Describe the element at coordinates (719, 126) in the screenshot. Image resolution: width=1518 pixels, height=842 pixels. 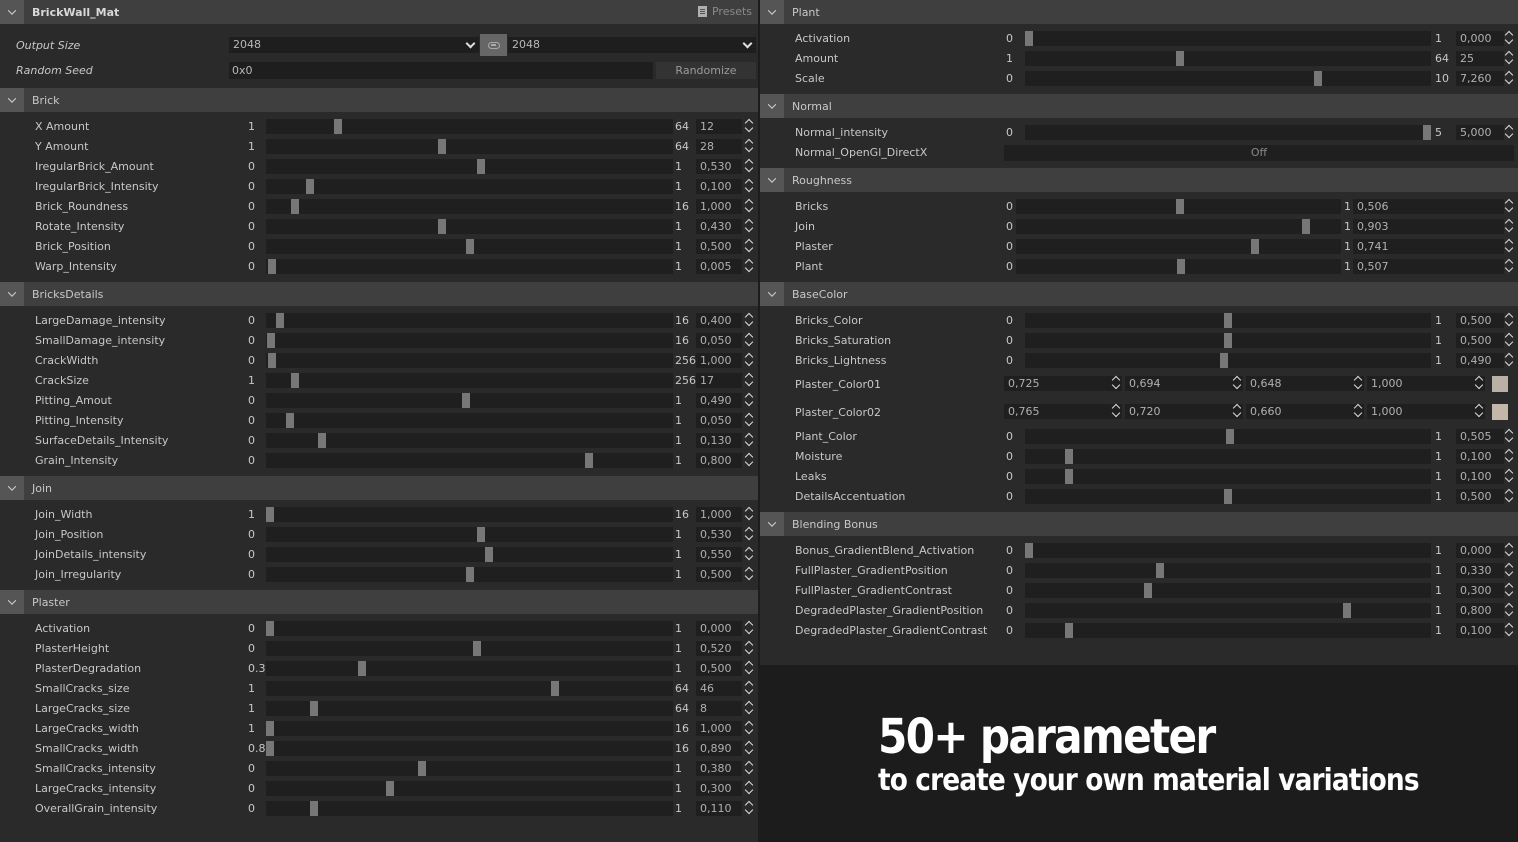
I see `param-value-field: 12` at that location.